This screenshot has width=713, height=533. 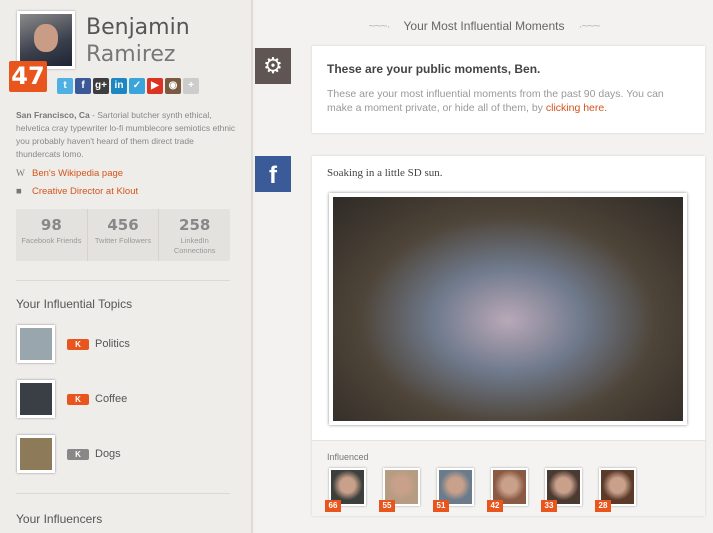 I want to click on feed-title-text: Your Most Influential Moments, so click(x=484, y=26).